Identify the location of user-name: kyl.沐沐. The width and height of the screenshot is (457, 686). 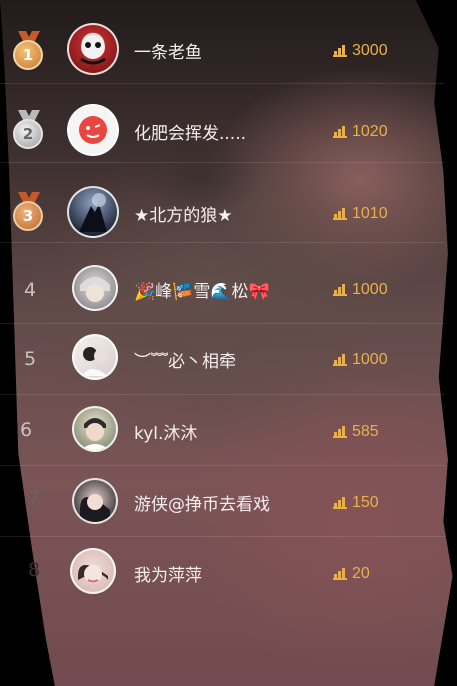
(166, 434).